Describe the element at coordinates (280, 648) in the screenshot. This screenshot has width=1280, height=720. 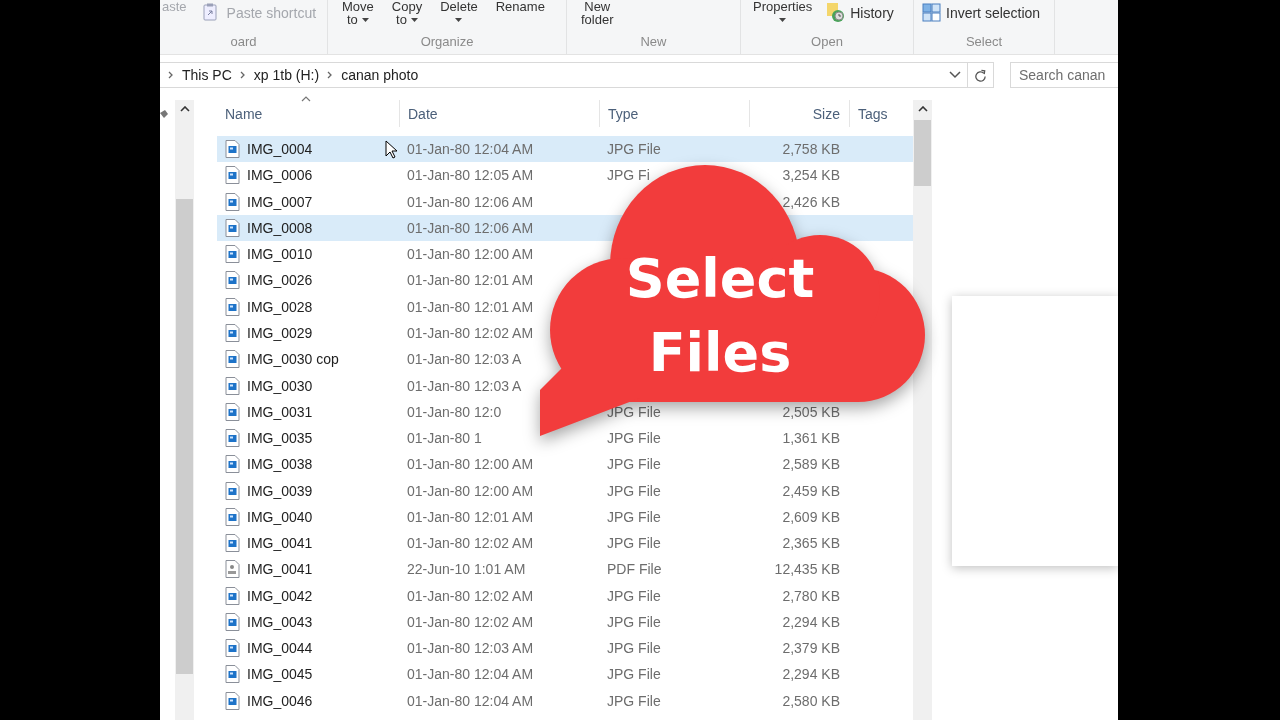
I see `file-name: IMG_0044` at that location.